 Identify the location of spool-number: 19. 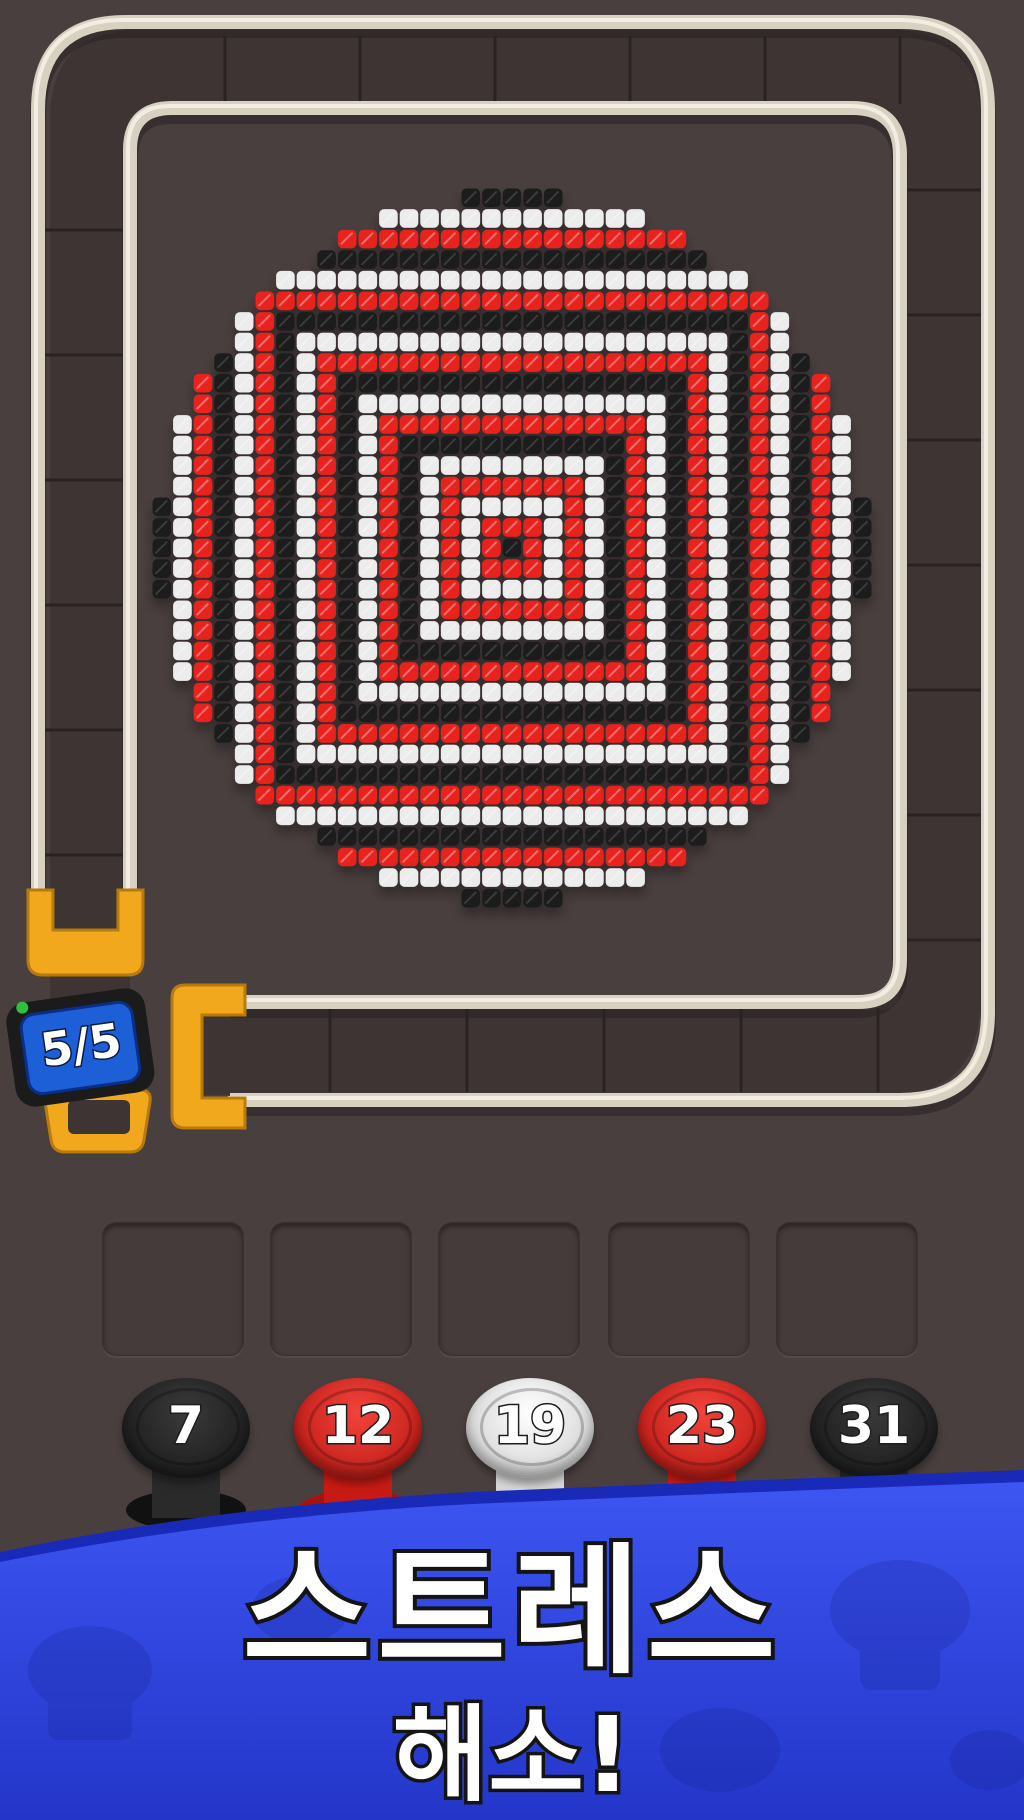
(529, 1426).